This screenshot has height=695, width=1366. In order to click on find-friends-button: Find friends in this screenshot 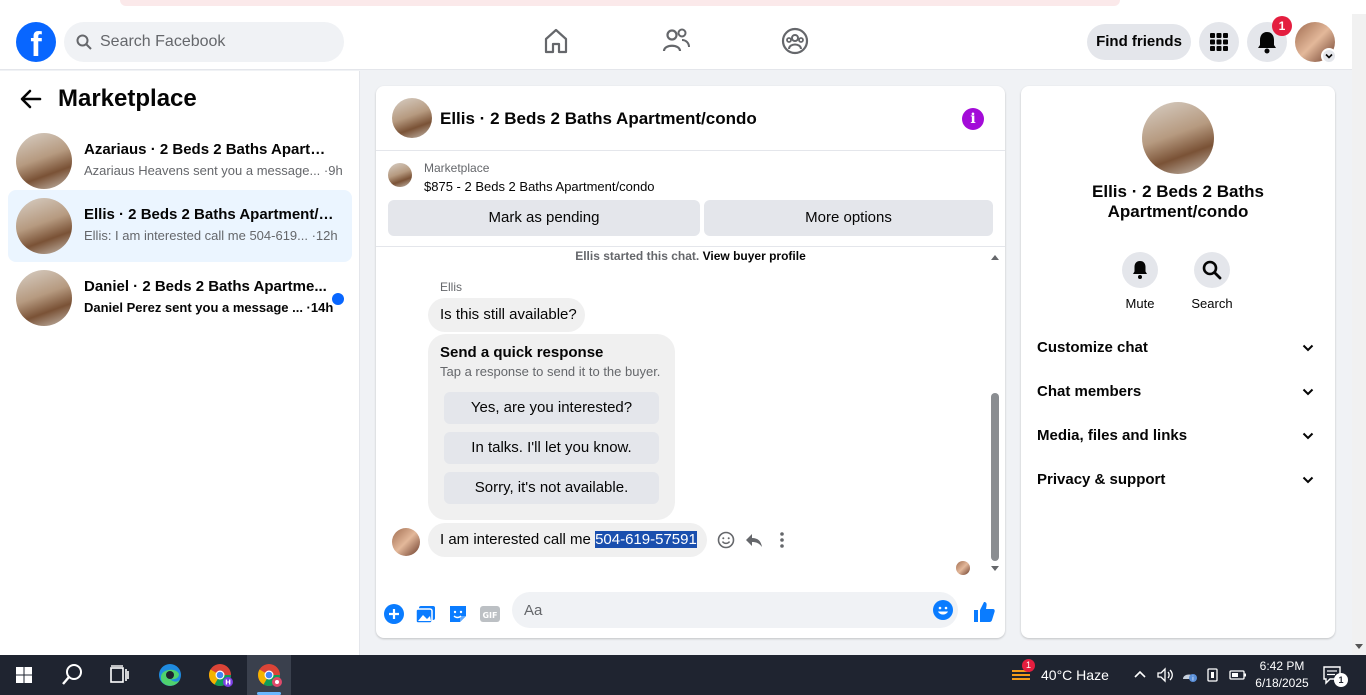, I will do `click(1139, 42)`.